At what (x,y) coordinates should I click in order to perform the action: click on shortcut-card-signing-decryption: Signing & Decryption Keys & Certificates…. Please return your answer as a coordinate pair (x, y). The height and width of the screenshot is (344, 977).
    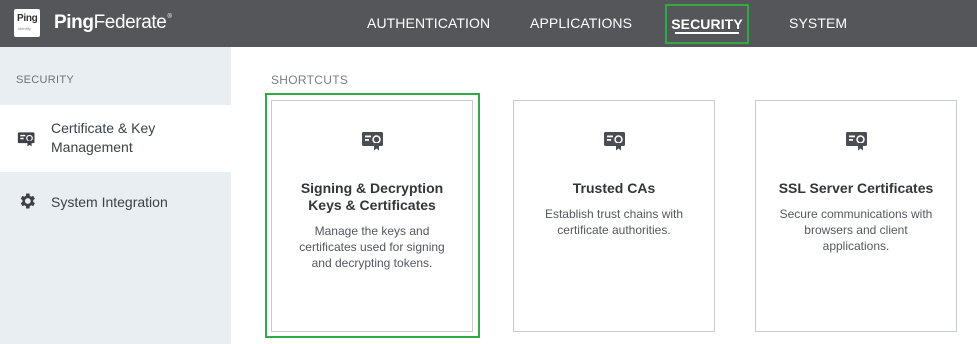
    Looking at the image, I should click on (372, 216).